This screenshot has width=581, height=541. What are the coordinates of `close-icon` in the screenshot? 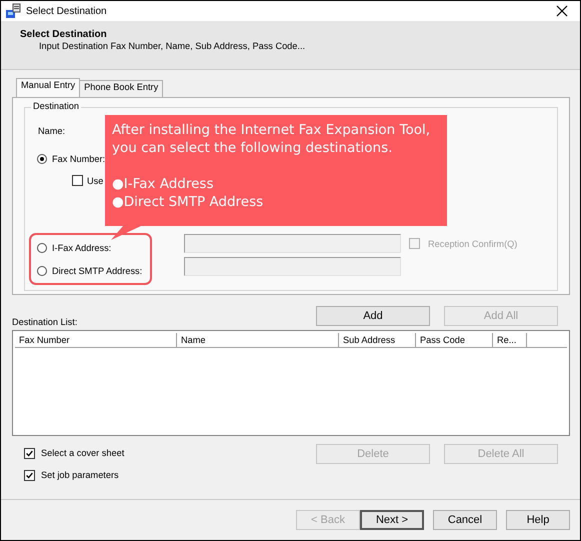 It's located at (562, 11).